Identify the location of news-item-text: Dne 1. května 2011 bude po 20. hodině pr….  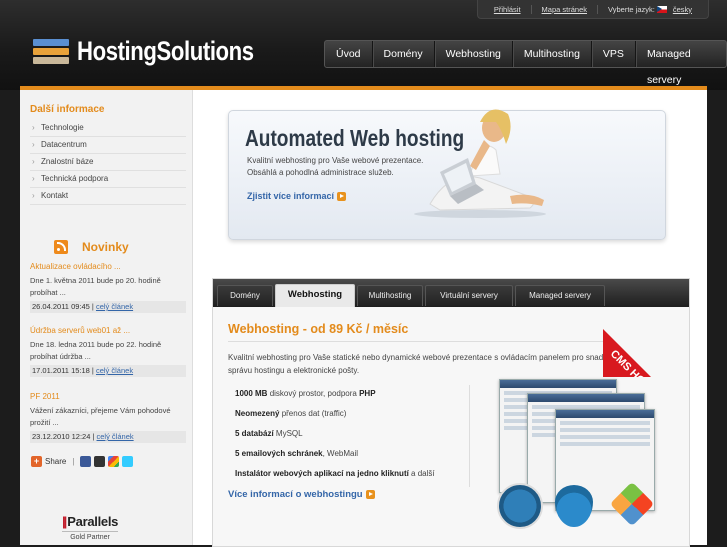
(95, 286).